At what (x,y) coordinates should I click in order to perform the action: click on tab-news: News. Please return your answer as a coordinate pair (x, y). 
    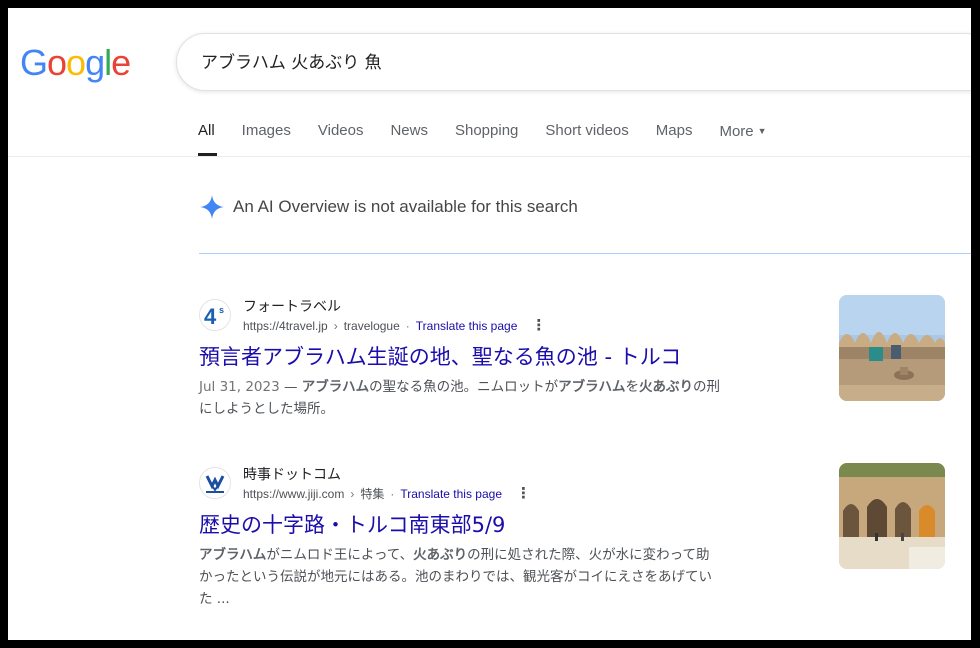
    Looking at the image, I should click on (409, 138).